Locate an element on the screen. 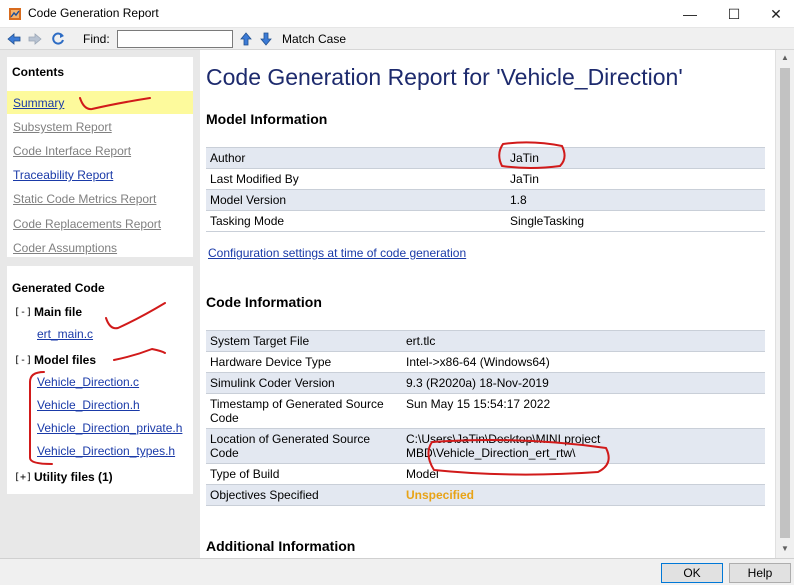 The height and width of the screenshot is (585, 794). report-app-icon is located at coordinates (15, 14).